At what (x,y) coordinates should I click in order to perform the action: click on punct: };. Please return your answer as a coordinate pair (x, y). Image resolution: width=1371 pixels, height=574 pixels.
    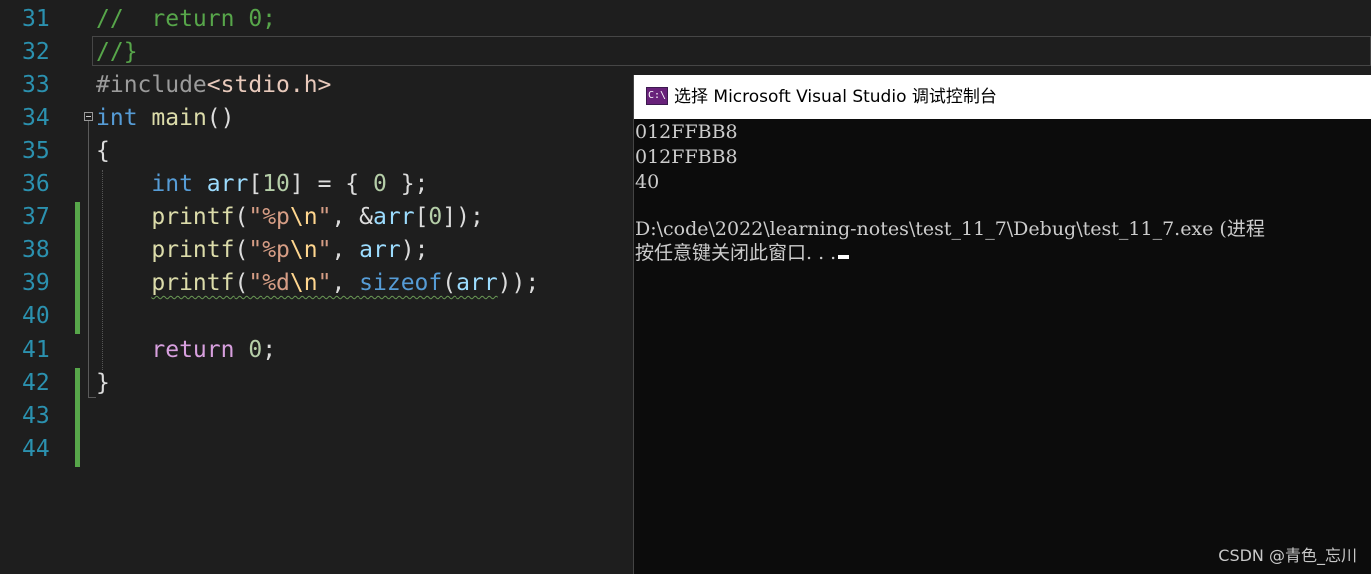
    Looking at the image, I should click on (407, 184).